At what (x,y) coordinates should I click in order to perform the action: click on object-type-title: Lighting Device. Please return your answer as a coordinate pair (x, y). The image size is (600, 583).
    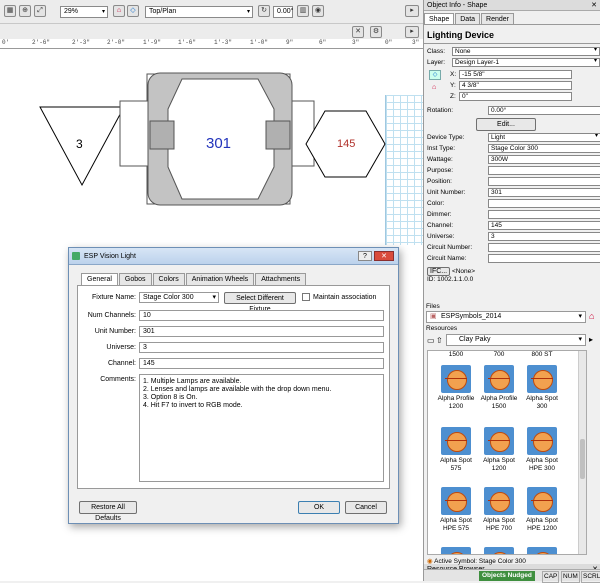
    Looking at the image, I should click on (512, 35).